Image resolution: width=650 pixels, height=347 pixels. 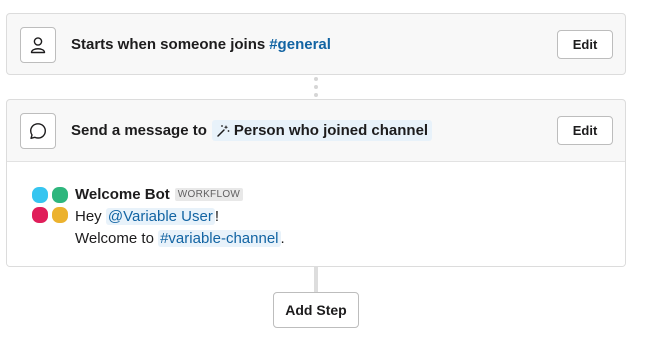 What do you see at coordinates (316, 87) in the screenshot?
I see `step-connector-dots` at bounding box center [316, 87].